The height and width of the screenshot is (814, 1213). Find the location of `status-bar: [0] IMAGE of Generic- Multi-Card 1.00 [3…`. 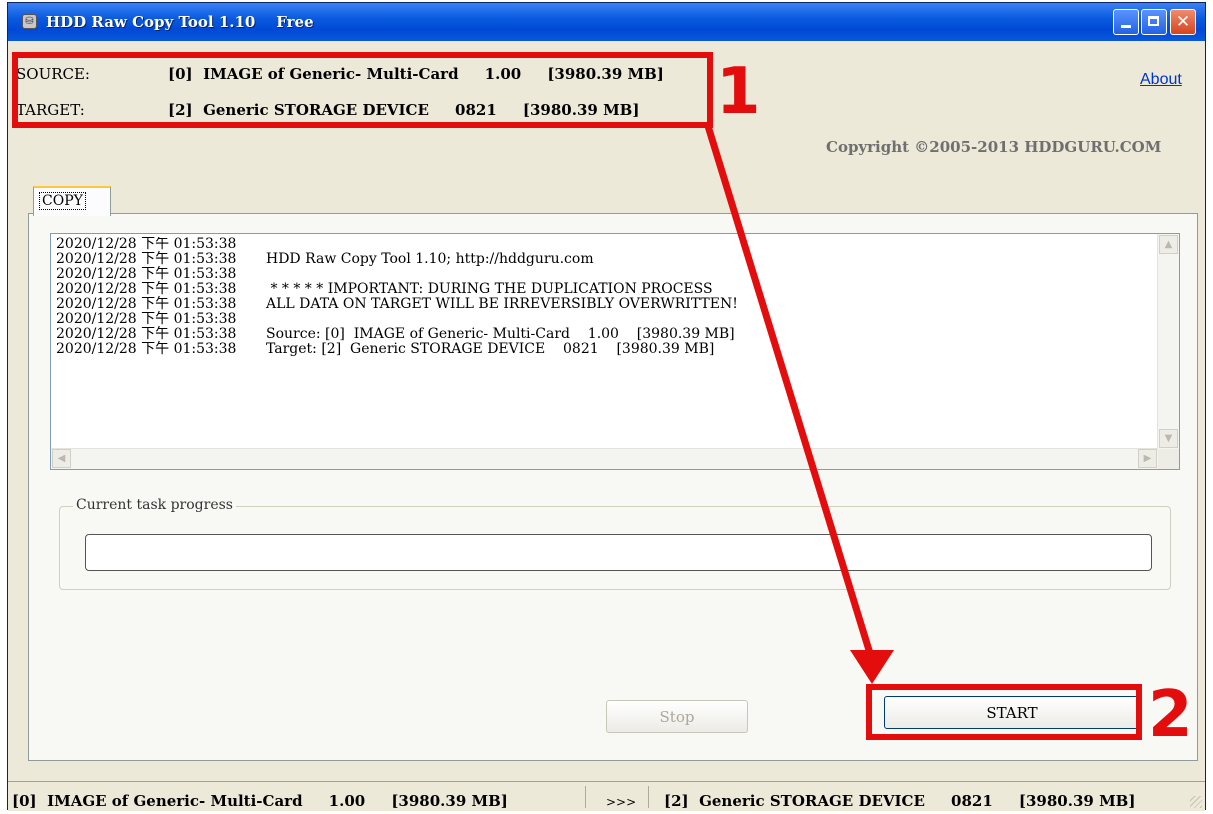

status-bar: [0] IMAGE of Generic- Multi-Card 1.00 [3… is located at coordinates (606, 796).